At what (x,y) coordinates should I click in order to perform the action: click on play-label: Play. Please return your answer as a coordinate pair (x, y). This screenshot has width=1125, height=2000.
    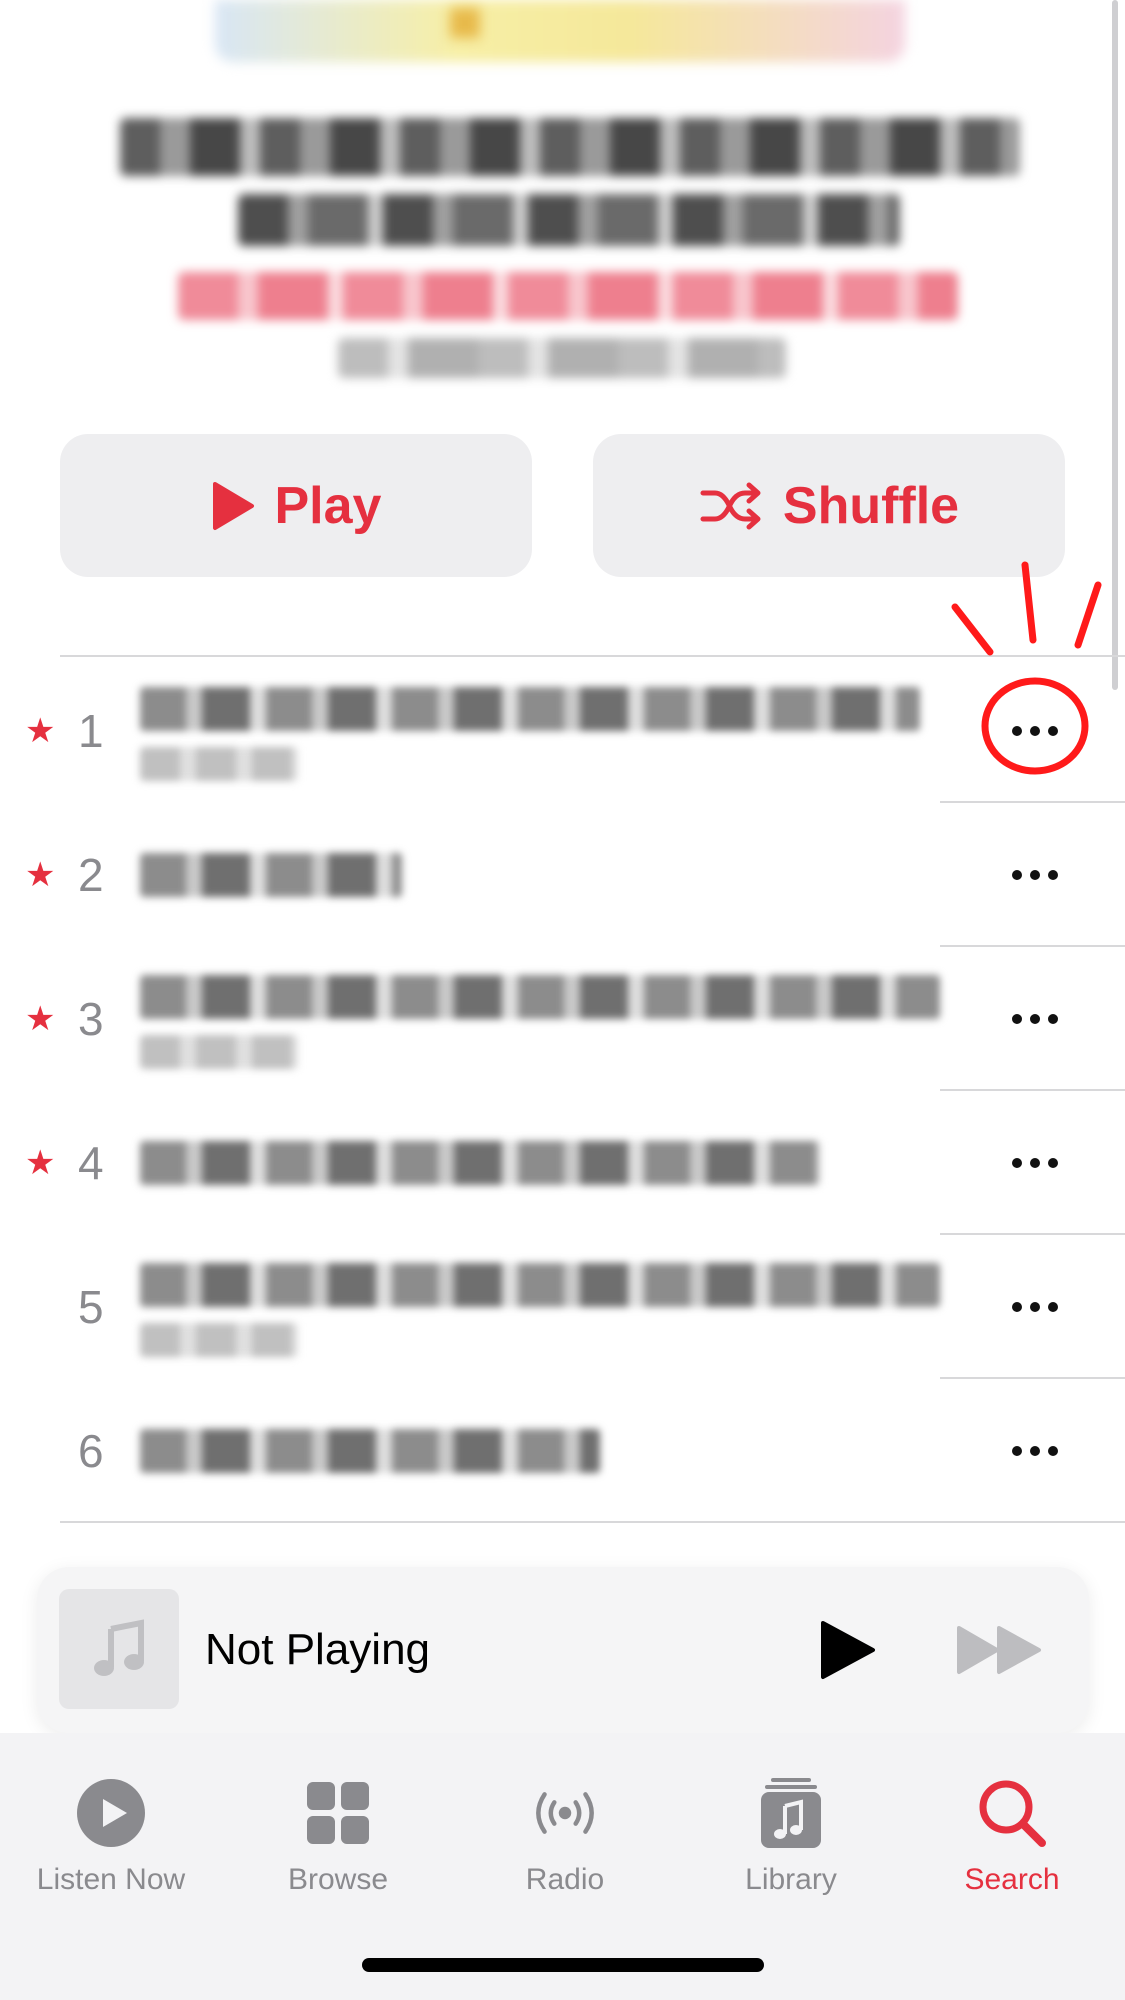
    Looking at the image, I should click on (328, 505).